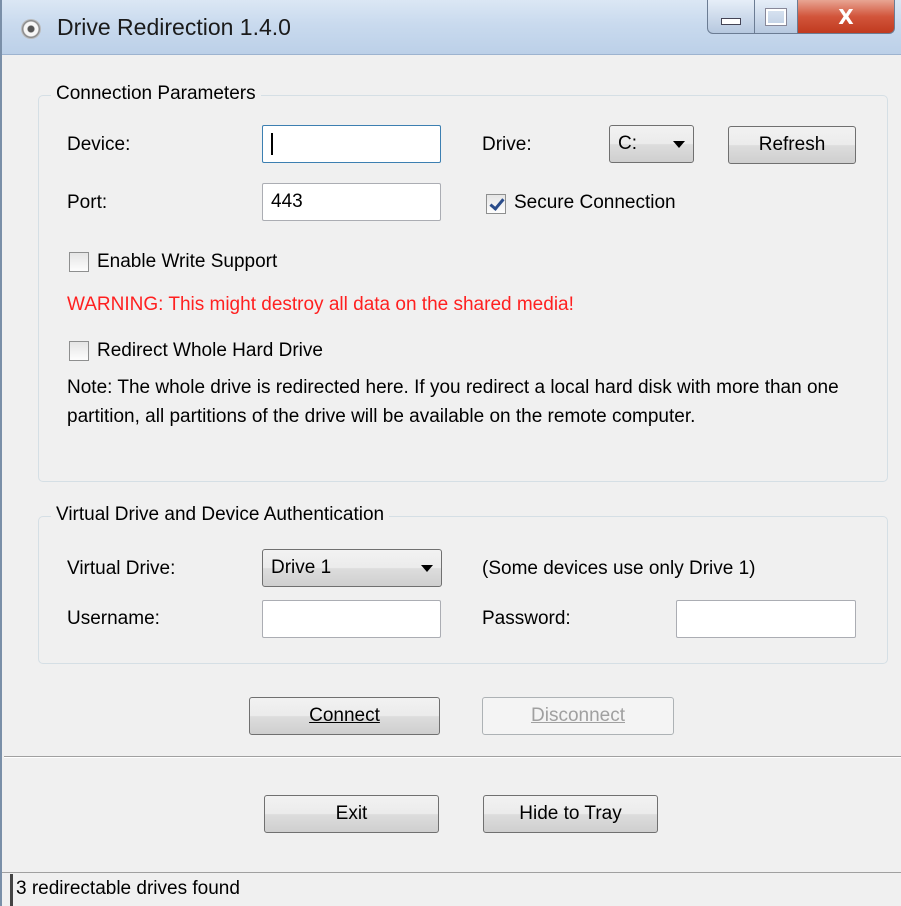 The image size is (901, 906). I want to click on separator-line, so click(452, 757).